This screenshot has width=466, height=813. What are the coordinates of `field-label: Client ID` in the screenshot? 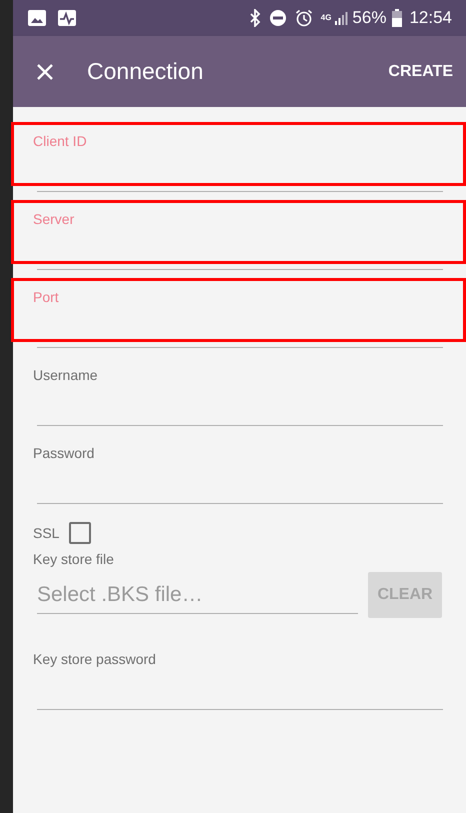 It's located at (60, 141).